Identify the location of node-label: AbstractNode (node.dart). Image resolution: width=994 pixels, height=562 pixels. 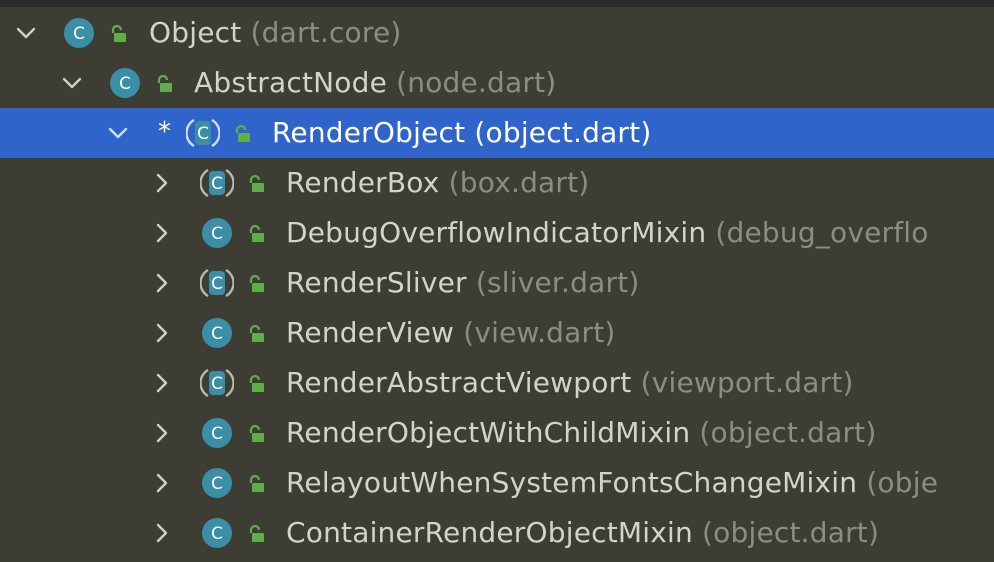
(375, 83).